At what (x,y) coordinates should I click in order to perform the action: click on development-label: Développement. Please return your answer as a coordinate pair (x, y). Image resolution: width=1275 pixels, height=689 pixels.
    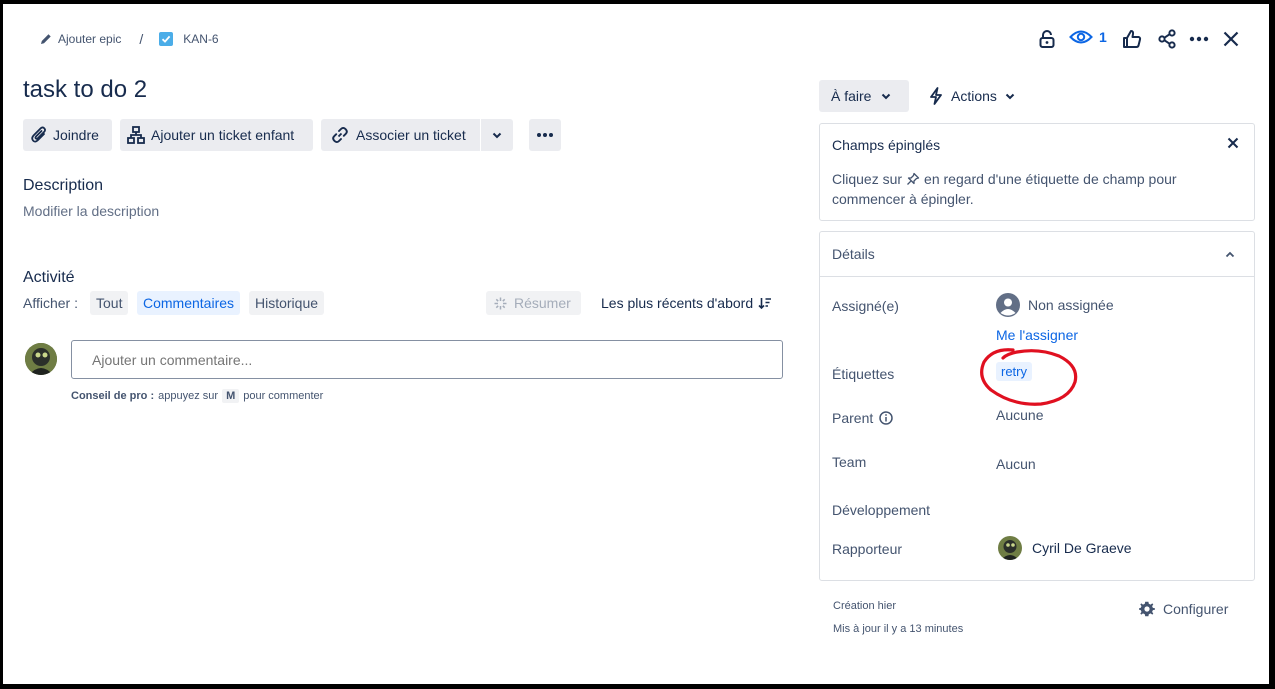
    Looking at the image, I should click on (881, 510).